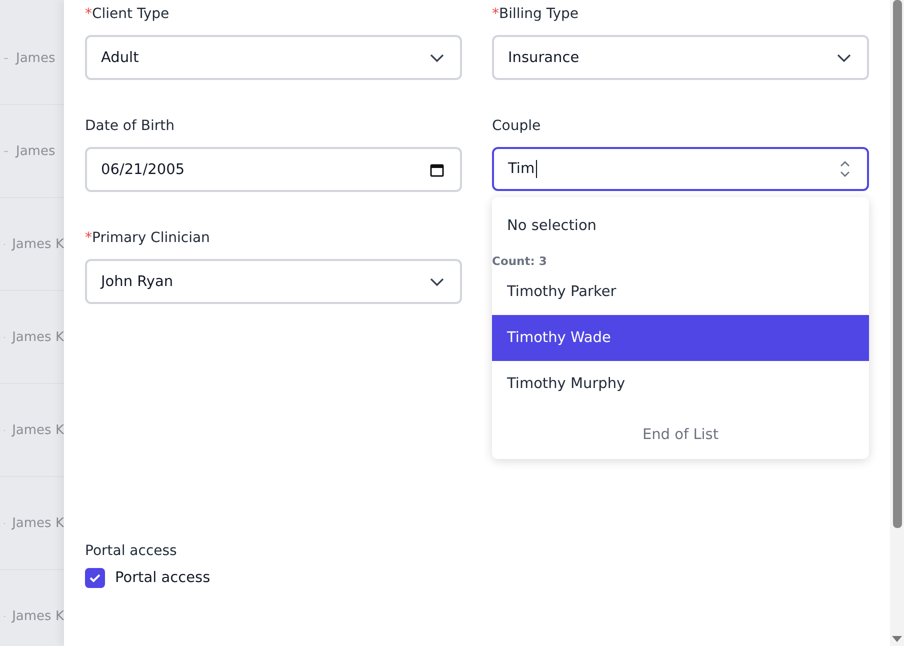 The image size is (904, 646). Describe the element at coordinates (148, 238) in the screenshot. I see `field-label: *Primary Clinician` at that location.